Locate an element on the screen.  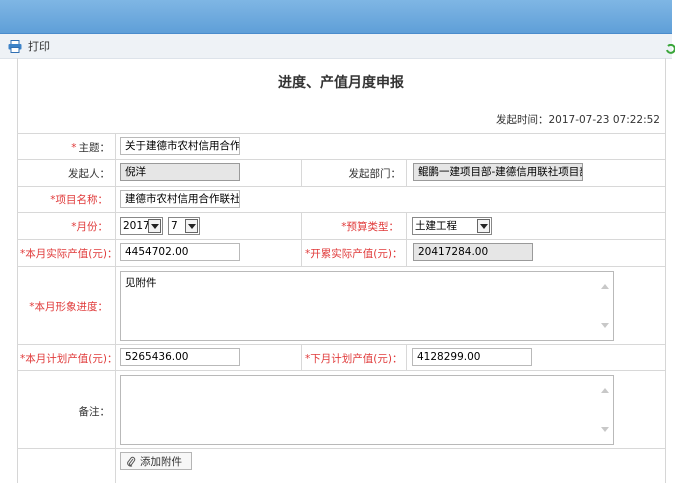
form-title: 进度、产值月度申报 is located at coordinates (341, 83).